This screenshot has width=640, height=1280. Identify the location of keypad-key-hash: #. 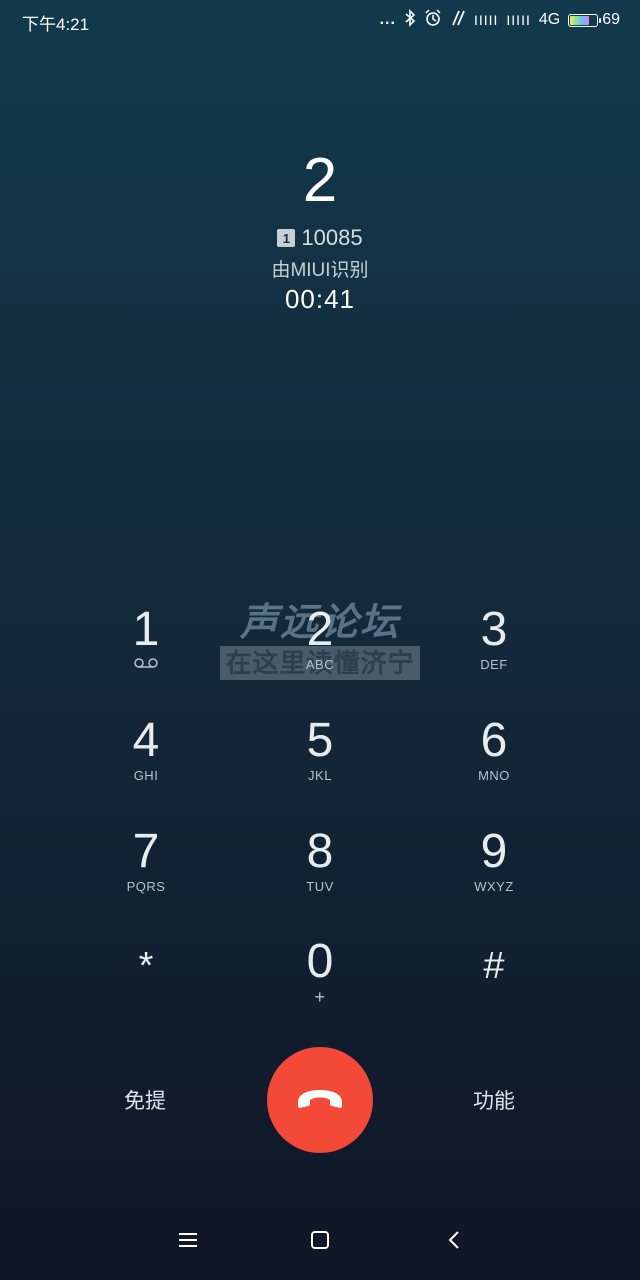
(494, 990).